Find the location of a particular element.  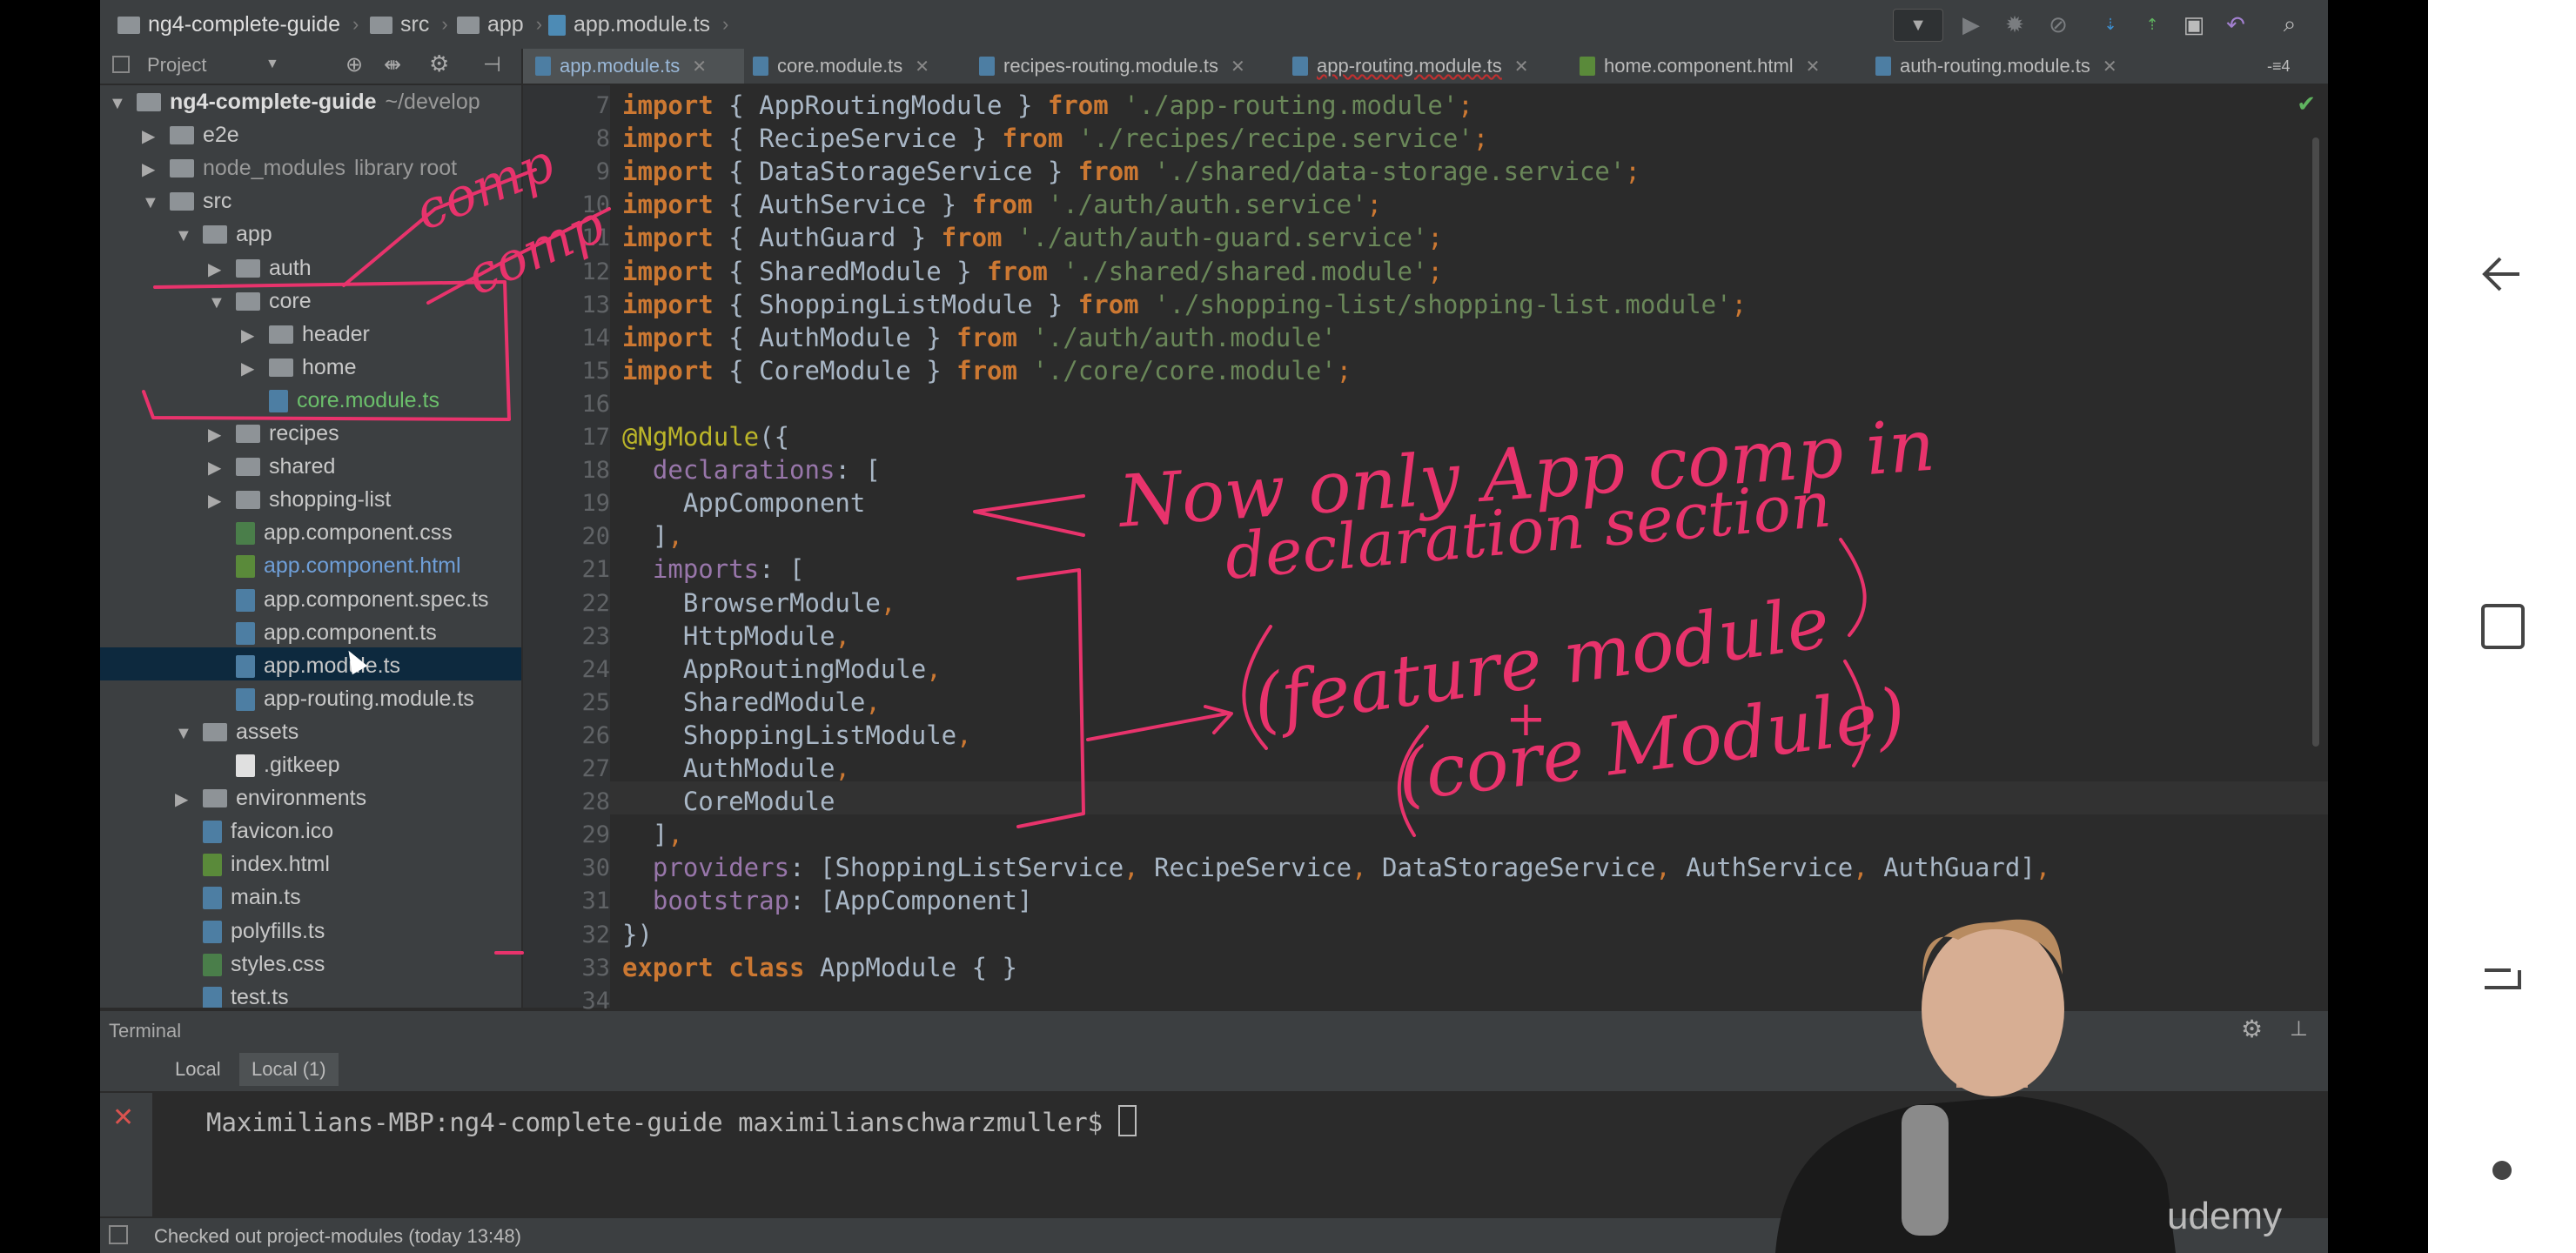

tree-folder: ▶ home is located at coordinates (299, 367).